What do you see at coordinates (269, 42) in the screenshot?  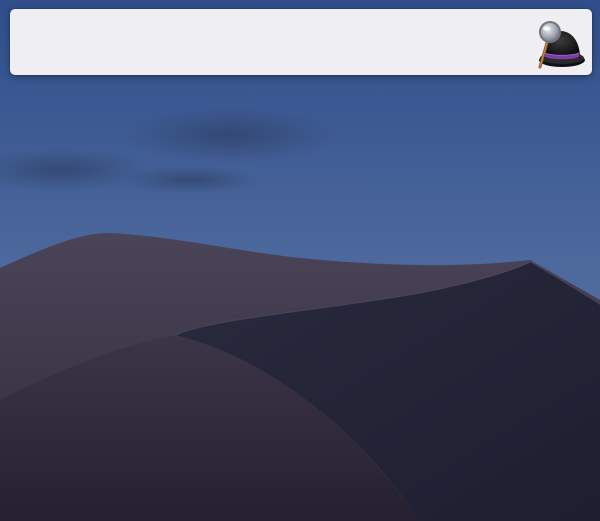 I see `search-input` at bounding box center [269, 42].